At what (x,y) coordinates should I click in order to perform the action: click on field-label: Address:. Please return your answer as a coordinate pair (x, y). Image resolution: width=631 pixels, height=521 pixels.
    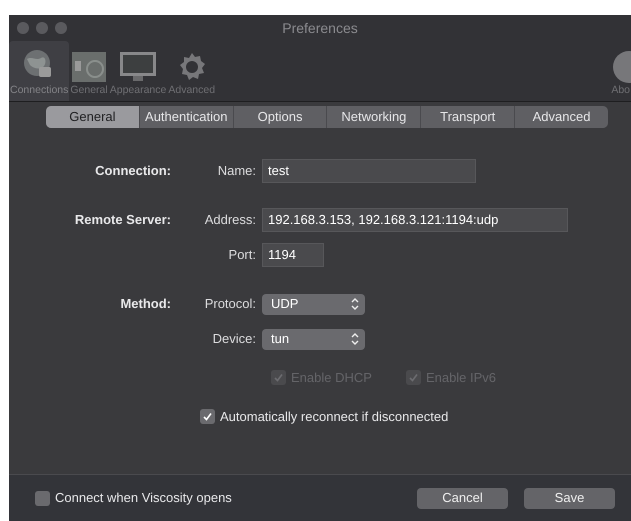
    Looking at the image, I should click on (230, 219).